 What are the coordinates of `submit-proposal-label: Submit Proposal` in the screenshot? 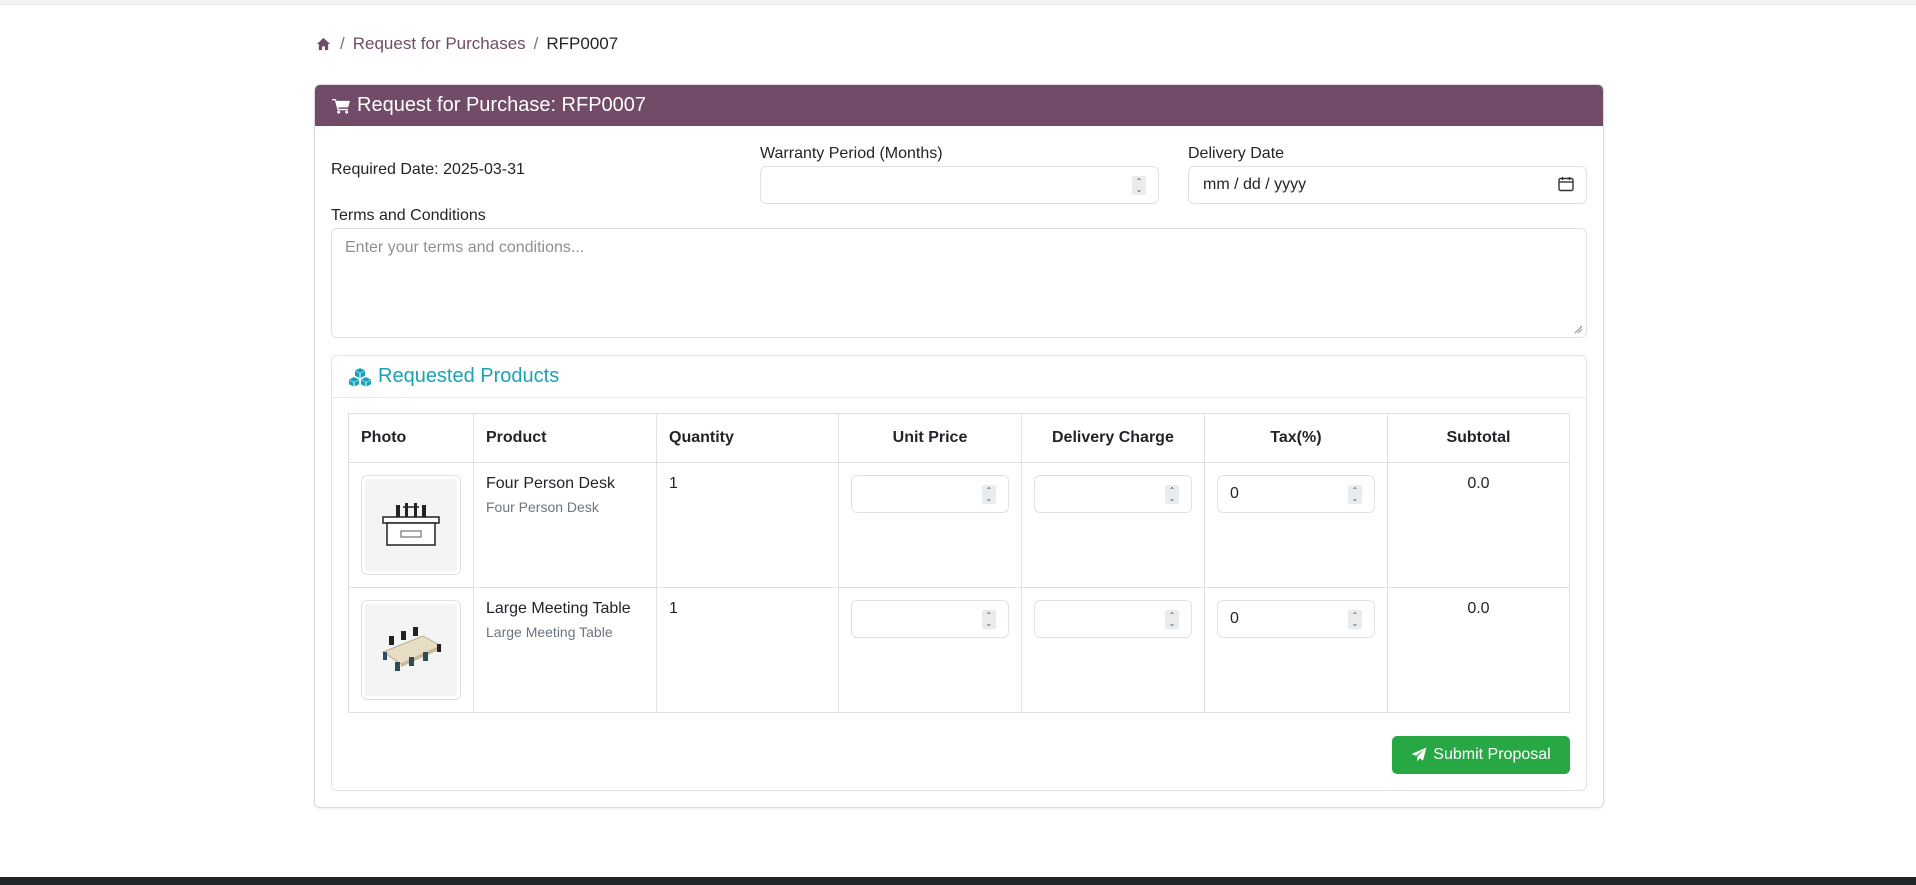 It's located at (1492, 754).